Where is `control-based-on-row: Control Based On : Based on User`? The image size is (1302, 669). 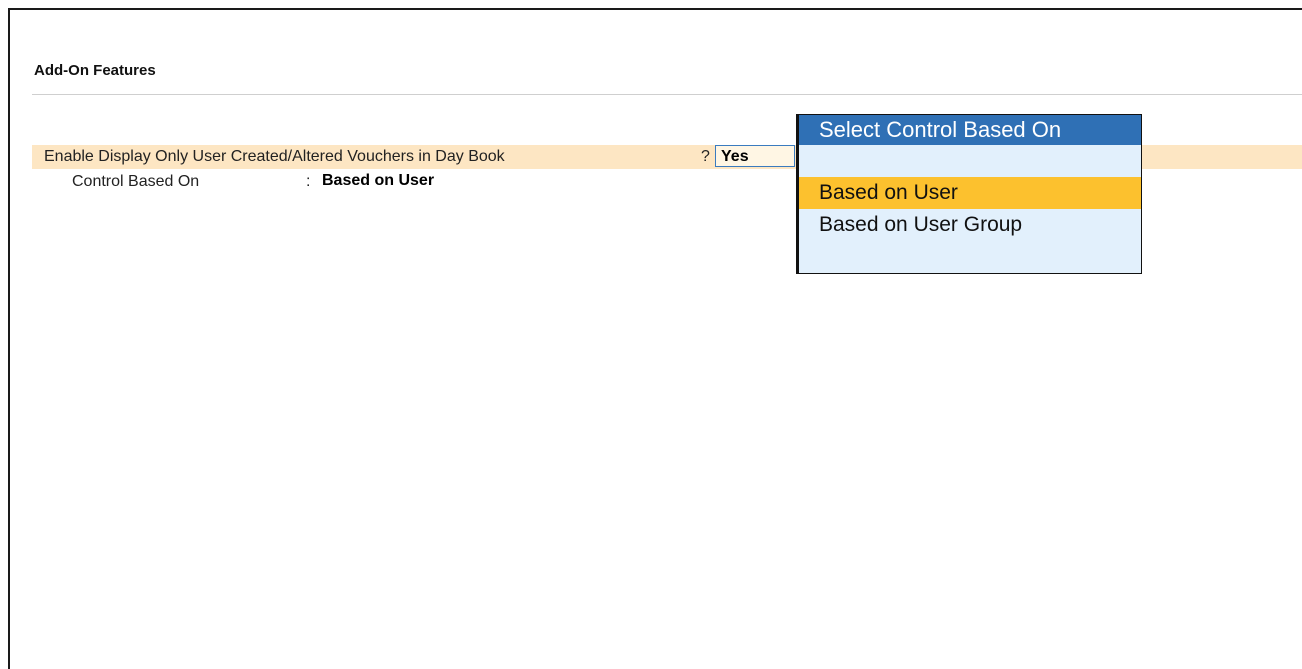
control-based-on-row: Control Based On : Based on User is located at coordinates (382, 181).